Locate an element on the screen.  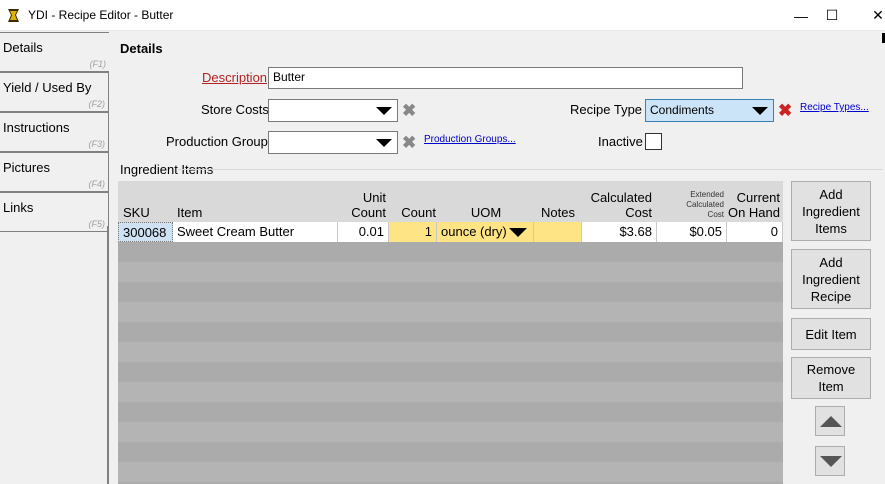
arrow-up-icon is located at coordinates (831, 421).